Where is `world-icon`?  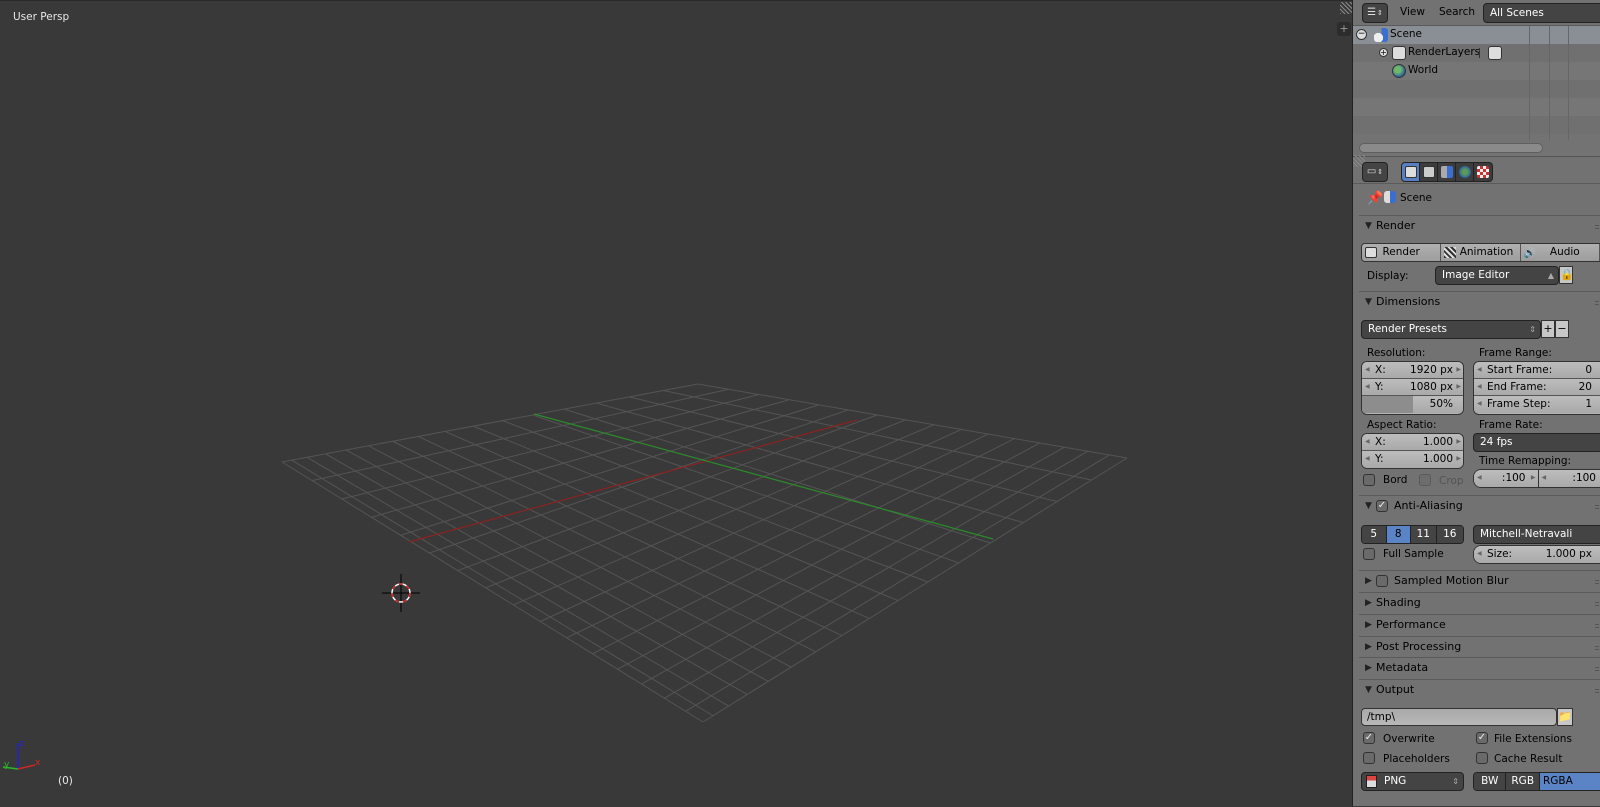 world-icon is located at coordinates (1465, 172).